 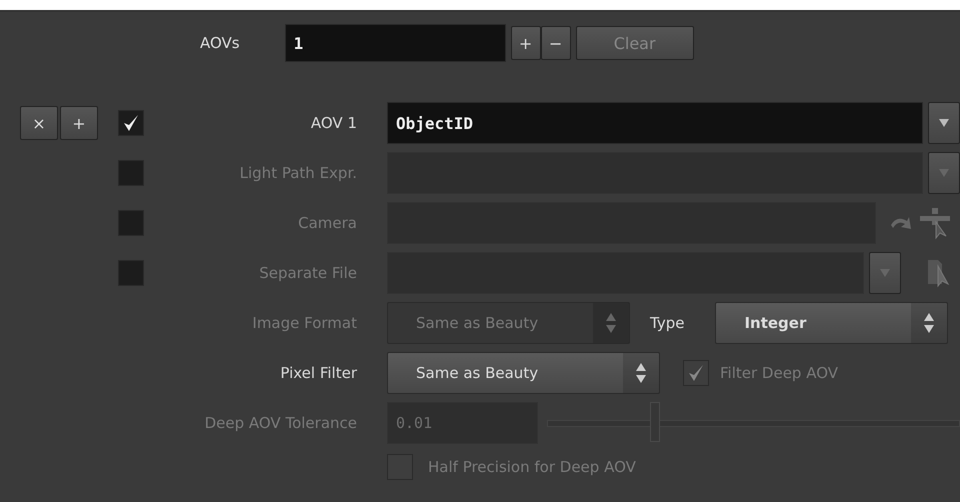 I want to click on increment-button: +, so click(x=525, y=43).